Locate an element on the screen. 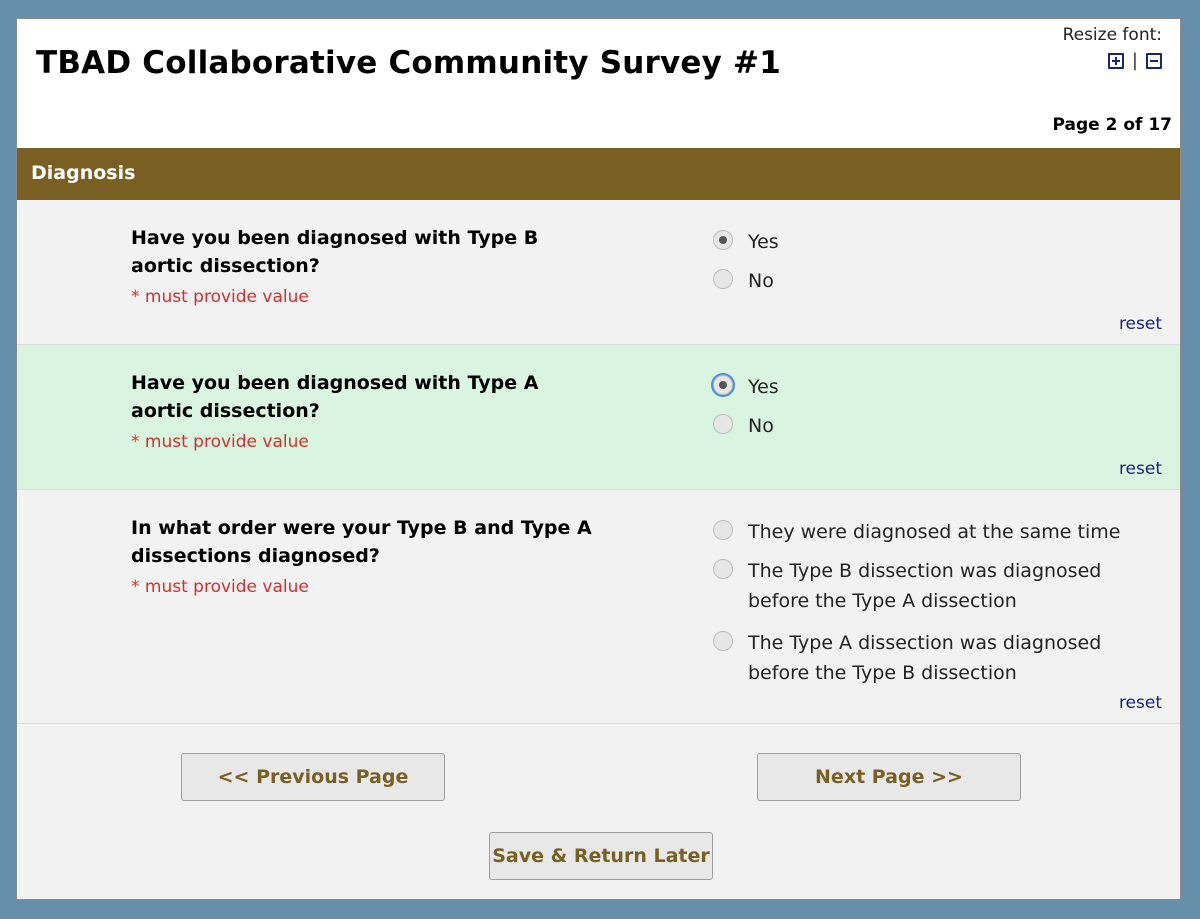 Image resolution: width=1200 pixels, height=919 pixels. previous-page-button: << Previous Page is located at coordinates (313, 777).